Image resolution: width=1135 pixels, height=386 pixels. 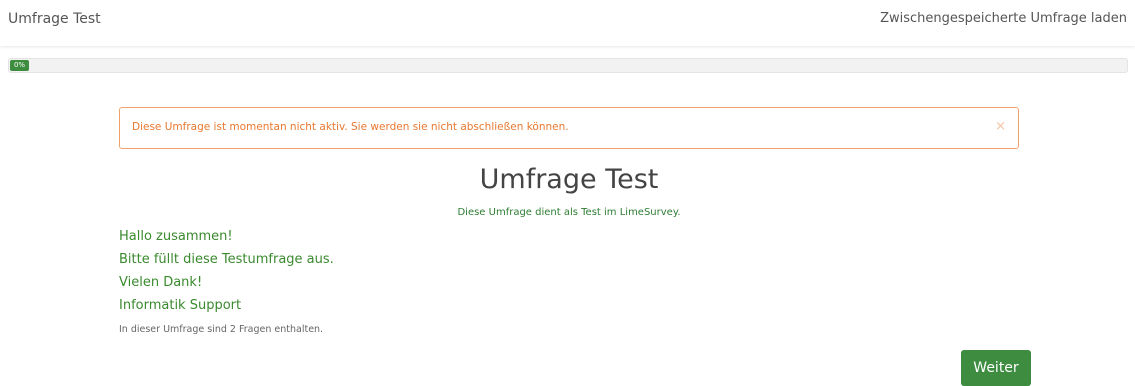 I want to click on welcome-line: Informatik Support, so click(x=180, y=305).